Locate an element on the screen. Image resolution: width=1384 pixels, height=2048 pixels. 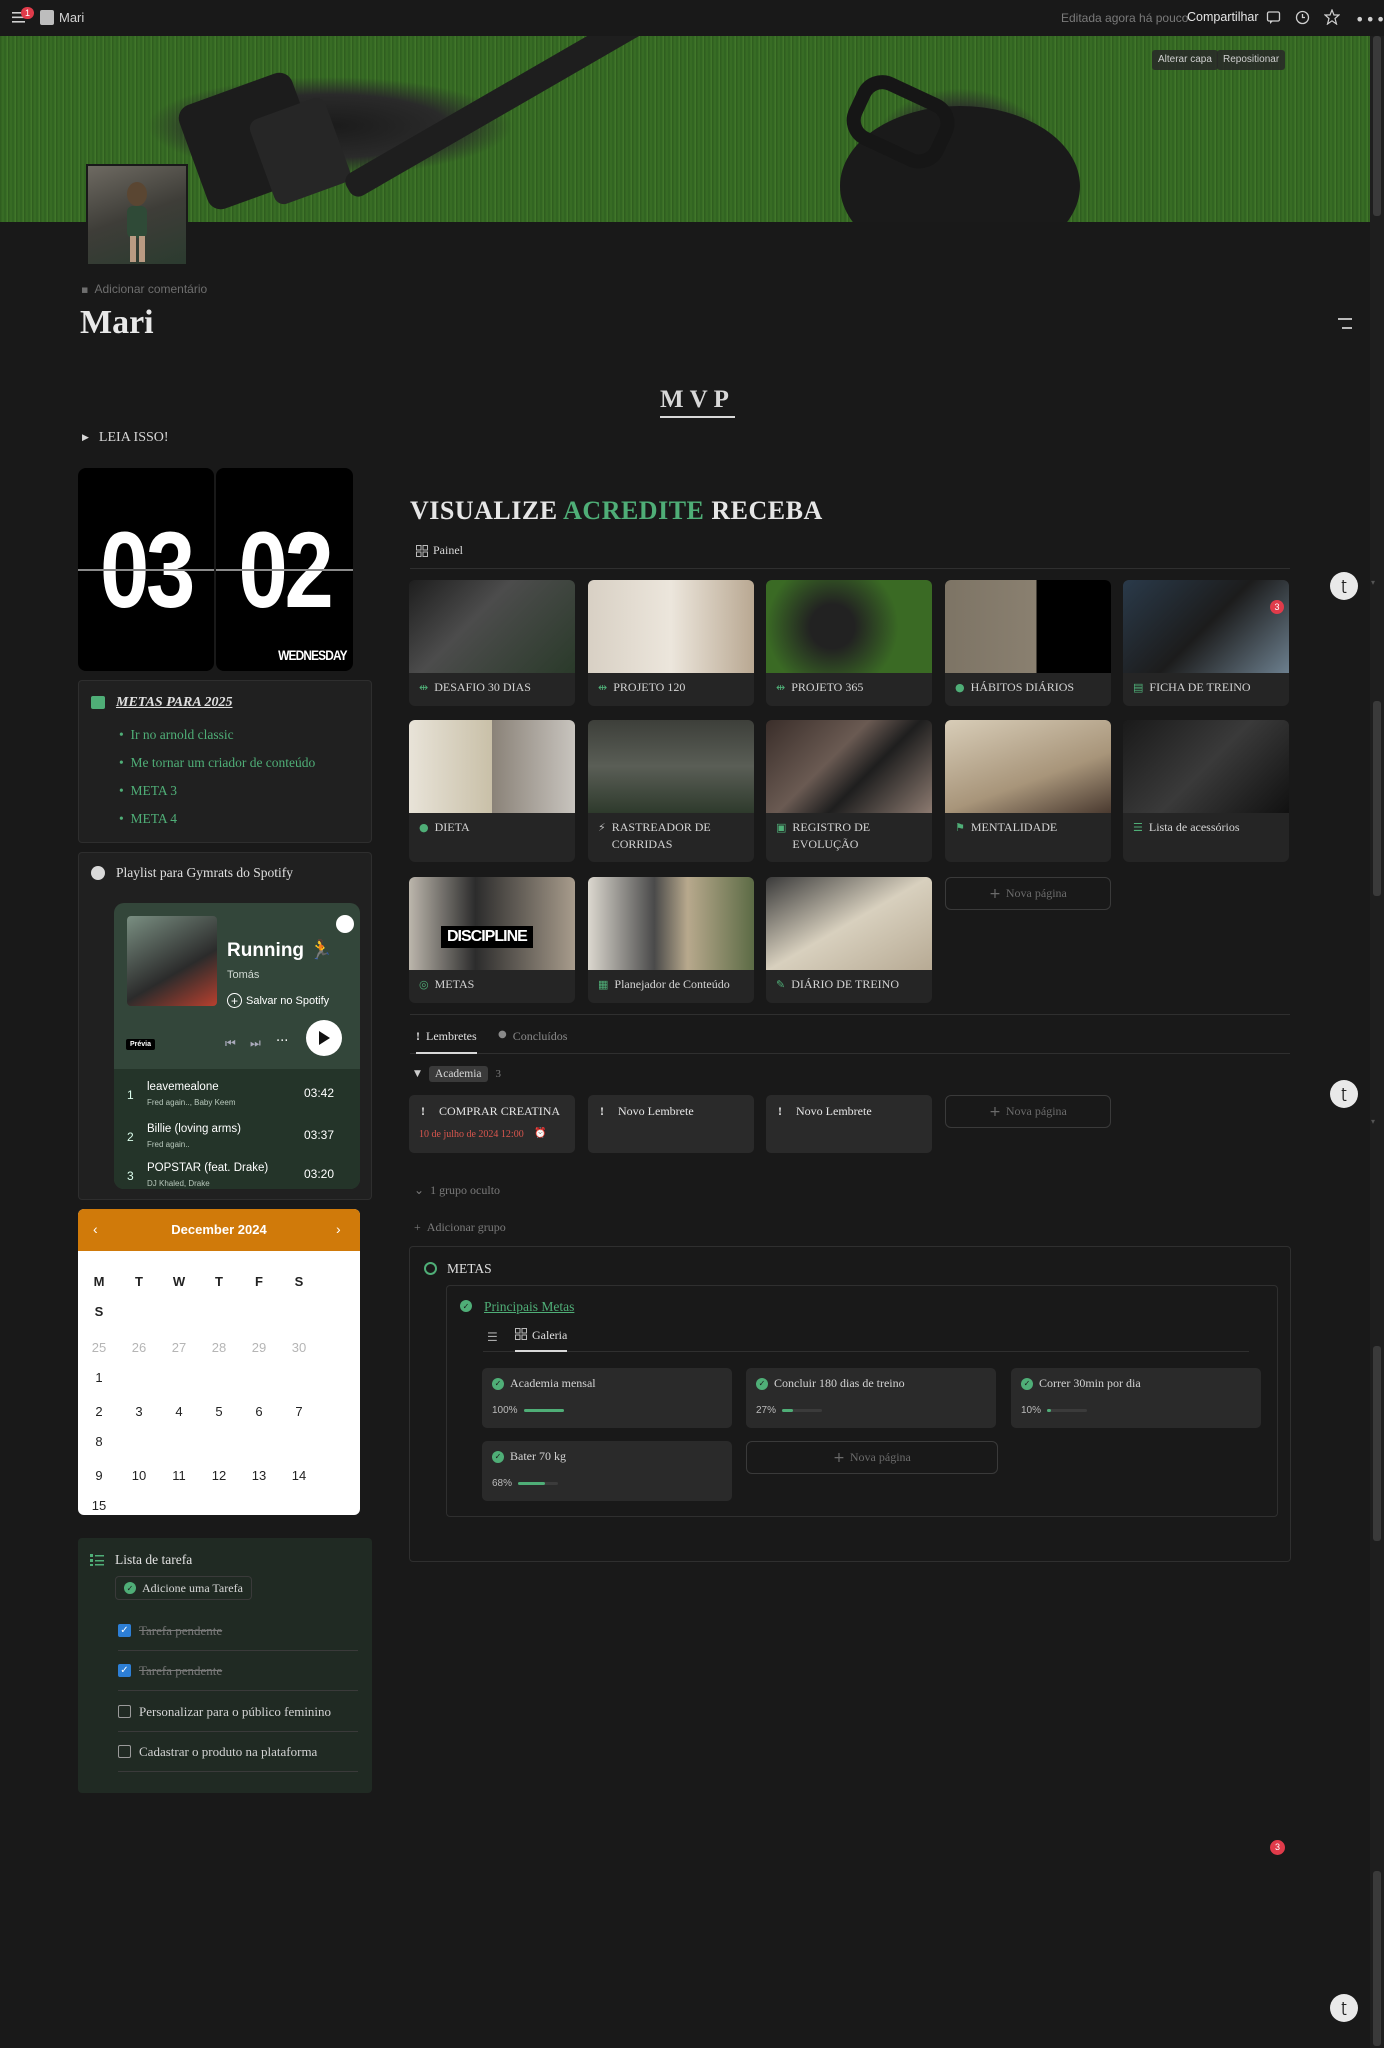
calendar-day: 13 is located at coordinates (259, 1476).